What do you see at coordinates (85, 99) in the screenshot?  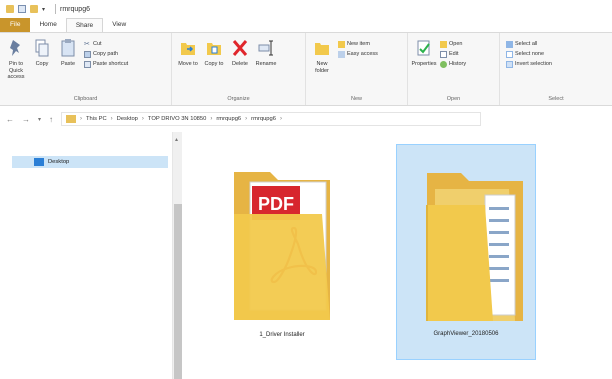 I see `clipboard-group-label: Clipboard` at bounding box center [85, 99].